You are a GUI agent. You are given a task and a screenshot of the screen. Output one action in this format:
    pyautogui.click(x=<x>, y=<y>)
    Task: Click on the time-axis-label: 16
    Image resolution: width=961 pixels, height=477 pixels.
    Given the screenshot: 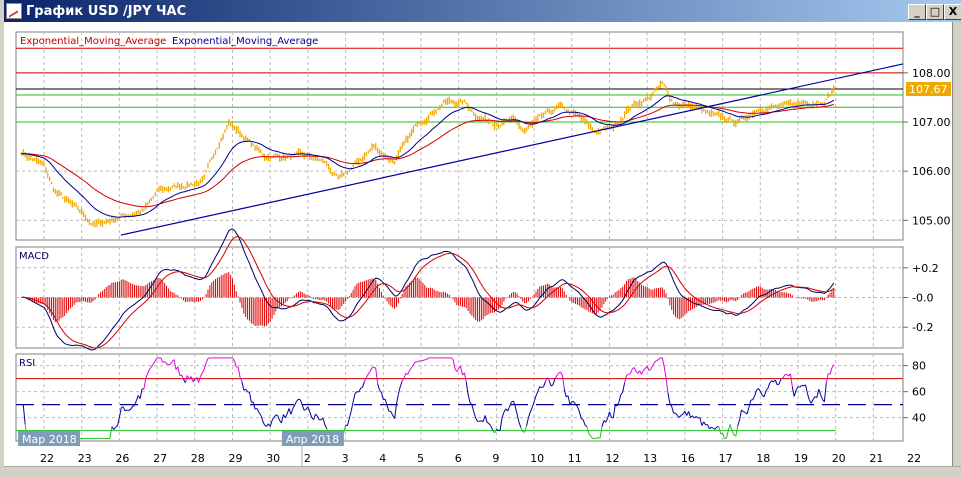 What is the action you would take?
    pyautogui.click(x=688, y=458)
    